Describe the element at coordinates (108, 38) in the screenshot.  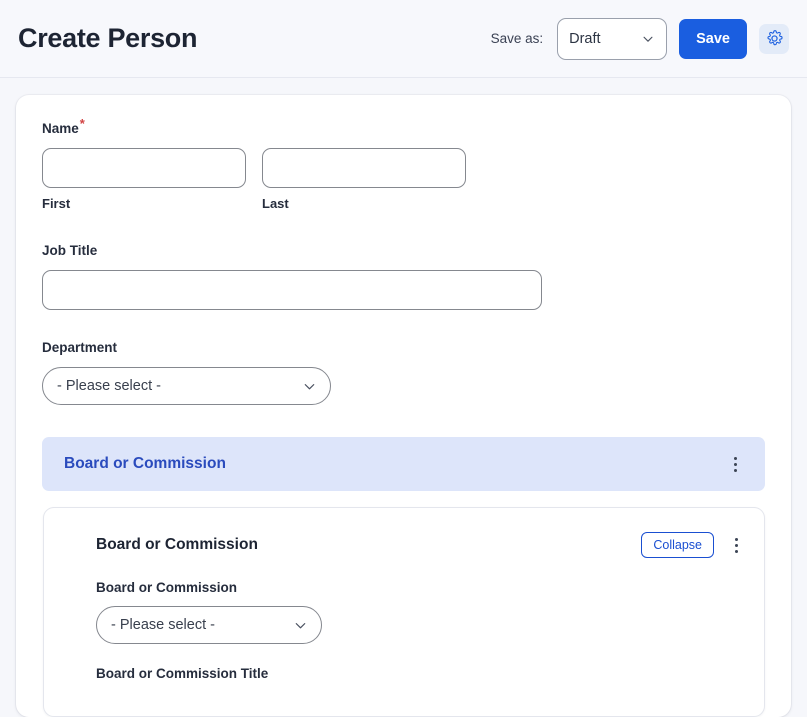
I see `page-title: Create Person` at that location.